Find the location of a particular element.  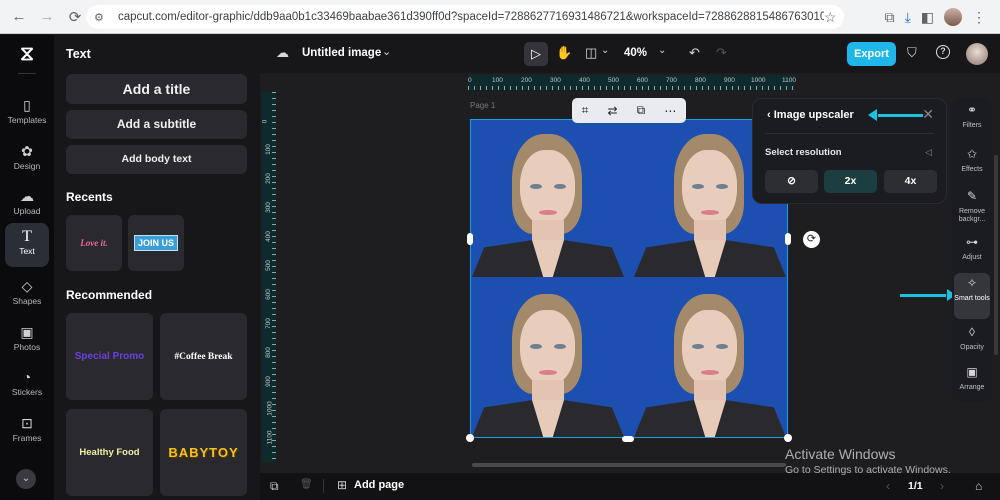

rail-item-upload: ☁ Upload is located at coordinates (27, 204).